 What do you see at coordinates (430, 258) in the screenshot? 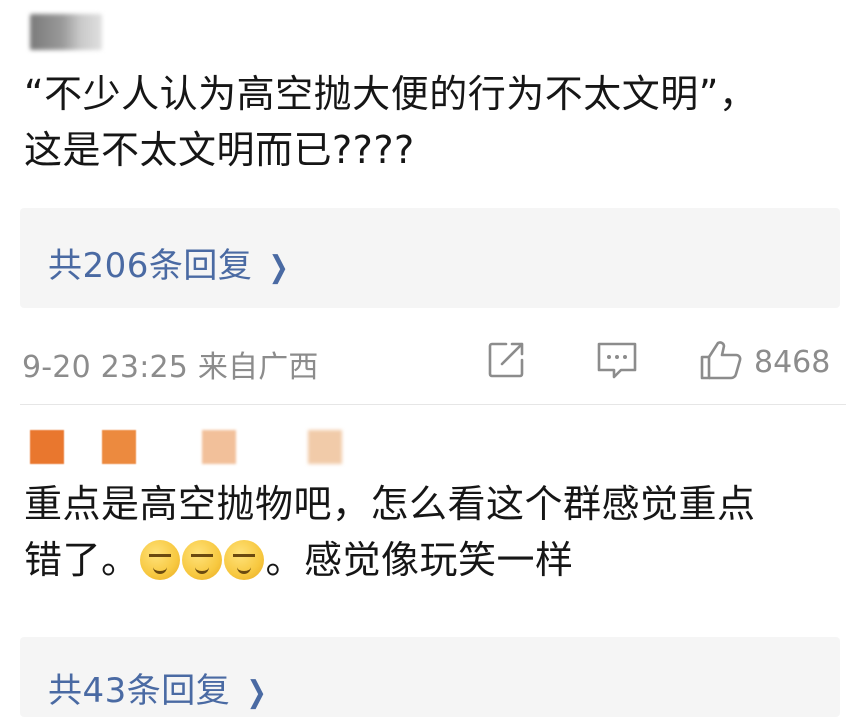
I see `replies-preview: 共206条回复 ❯` at bounding box center [430, 258].